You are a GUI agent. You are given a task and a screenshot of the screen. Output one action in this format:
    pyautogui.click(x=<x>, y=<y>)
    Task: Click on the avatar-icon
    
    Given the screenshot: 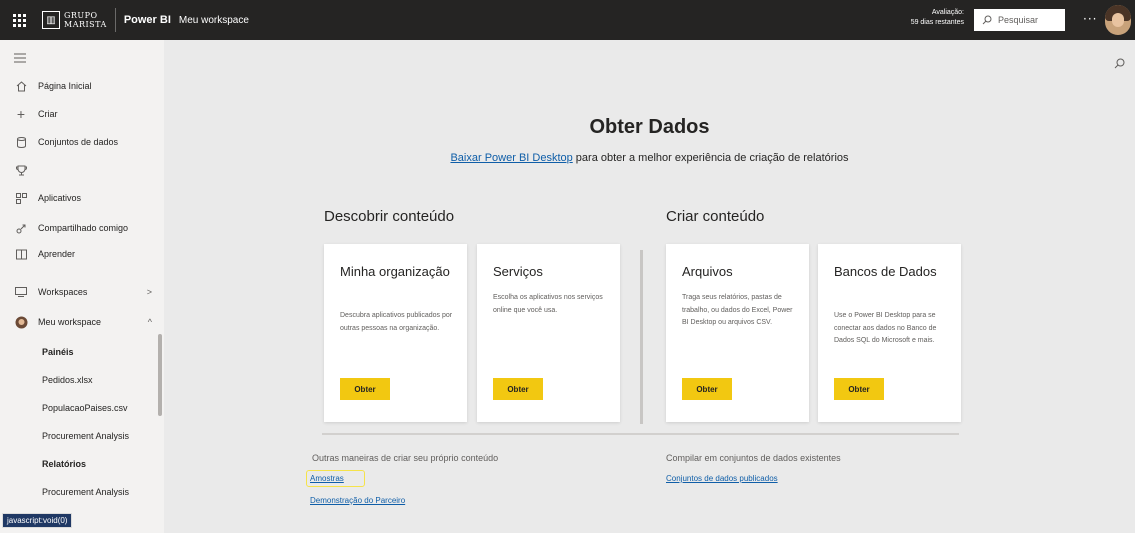 What is the action you would take?
    pyautogui.click(x=21, y=322)
    